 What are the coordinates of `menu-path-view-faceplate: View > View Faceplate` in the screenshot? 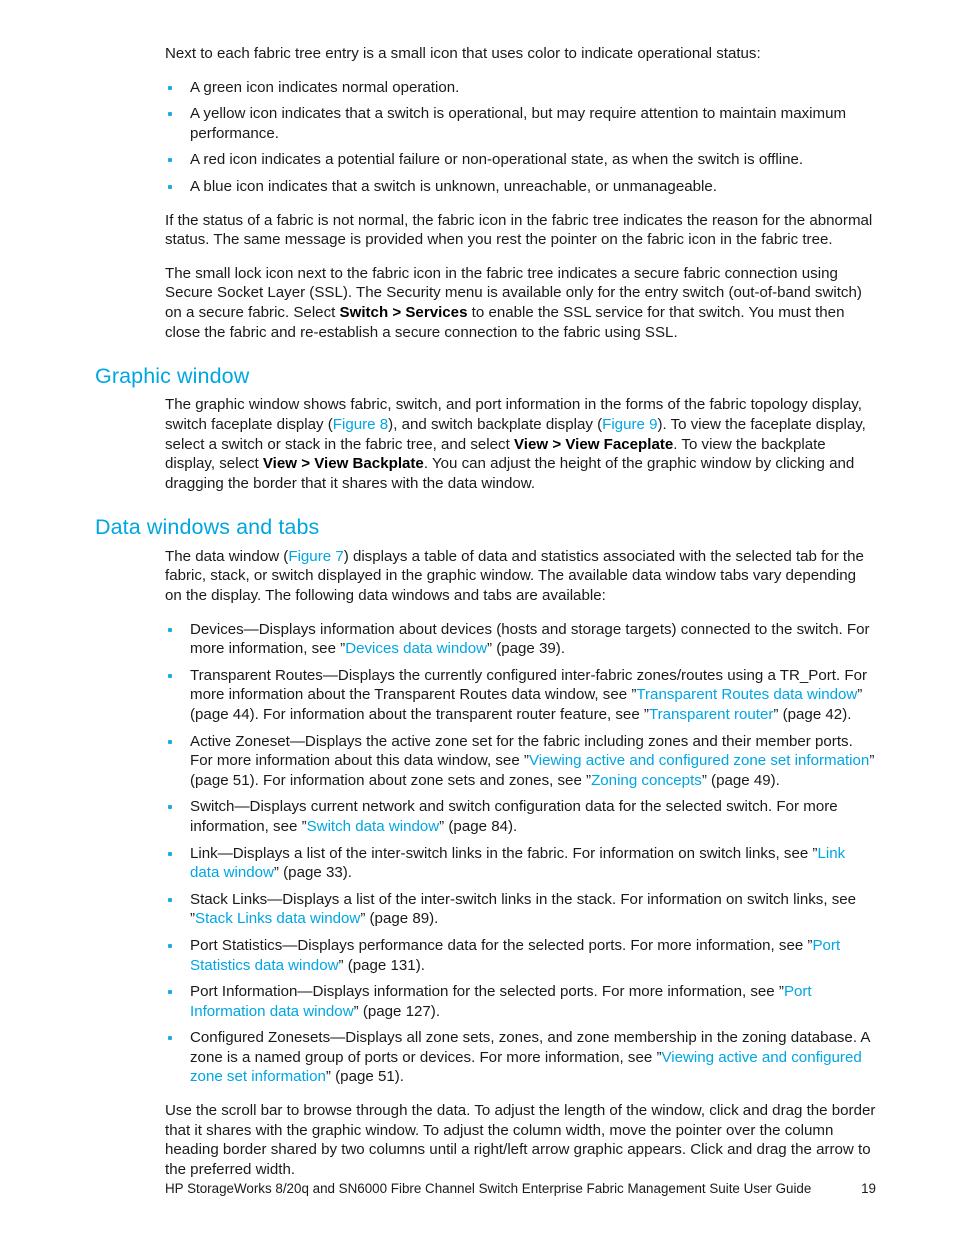 It's located at (594, 444).